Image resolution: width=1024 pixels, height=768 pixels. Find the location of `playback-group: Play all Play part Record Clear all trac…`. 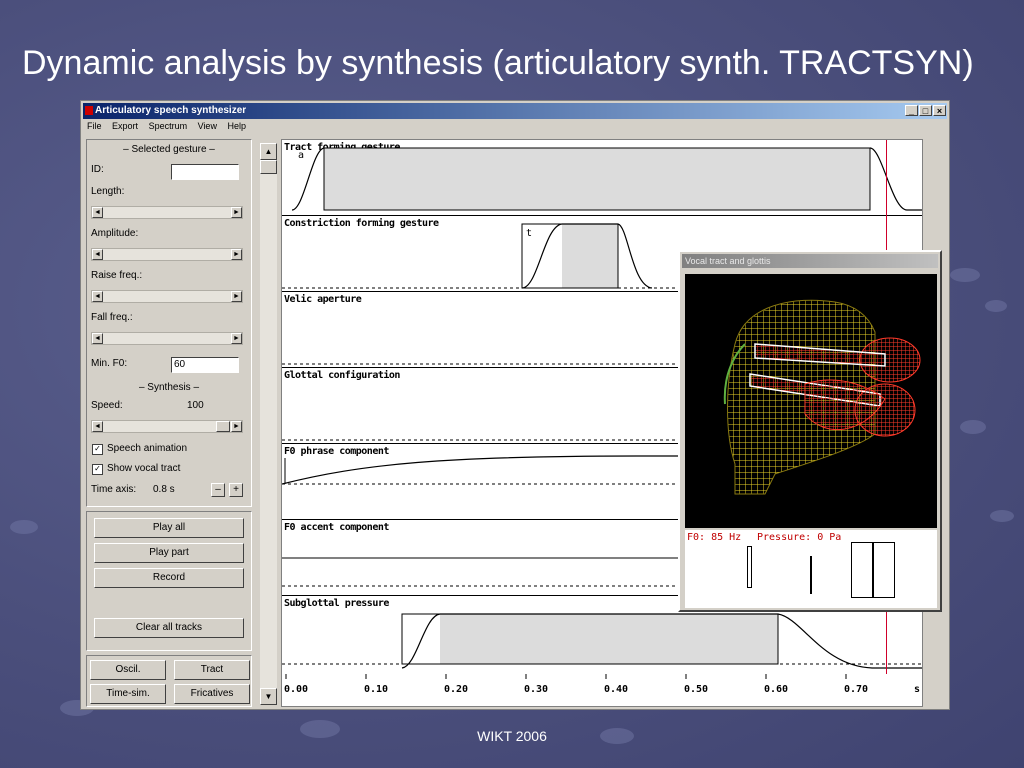

playback-group: Play all Play part Record Clear all trac… is located at coordinates (169, 581).